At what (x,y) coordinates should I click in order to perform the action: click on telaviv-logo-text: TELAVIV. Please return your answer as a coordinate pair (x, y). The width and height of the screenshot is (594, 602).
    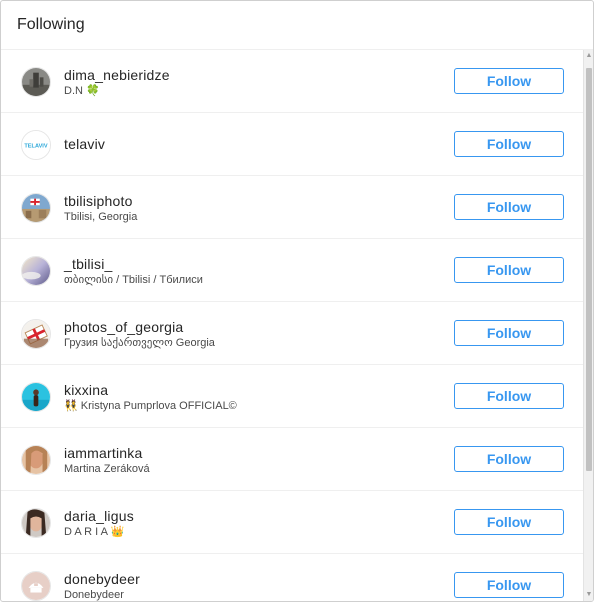
    Looking at the image, I should click on (35, 146).